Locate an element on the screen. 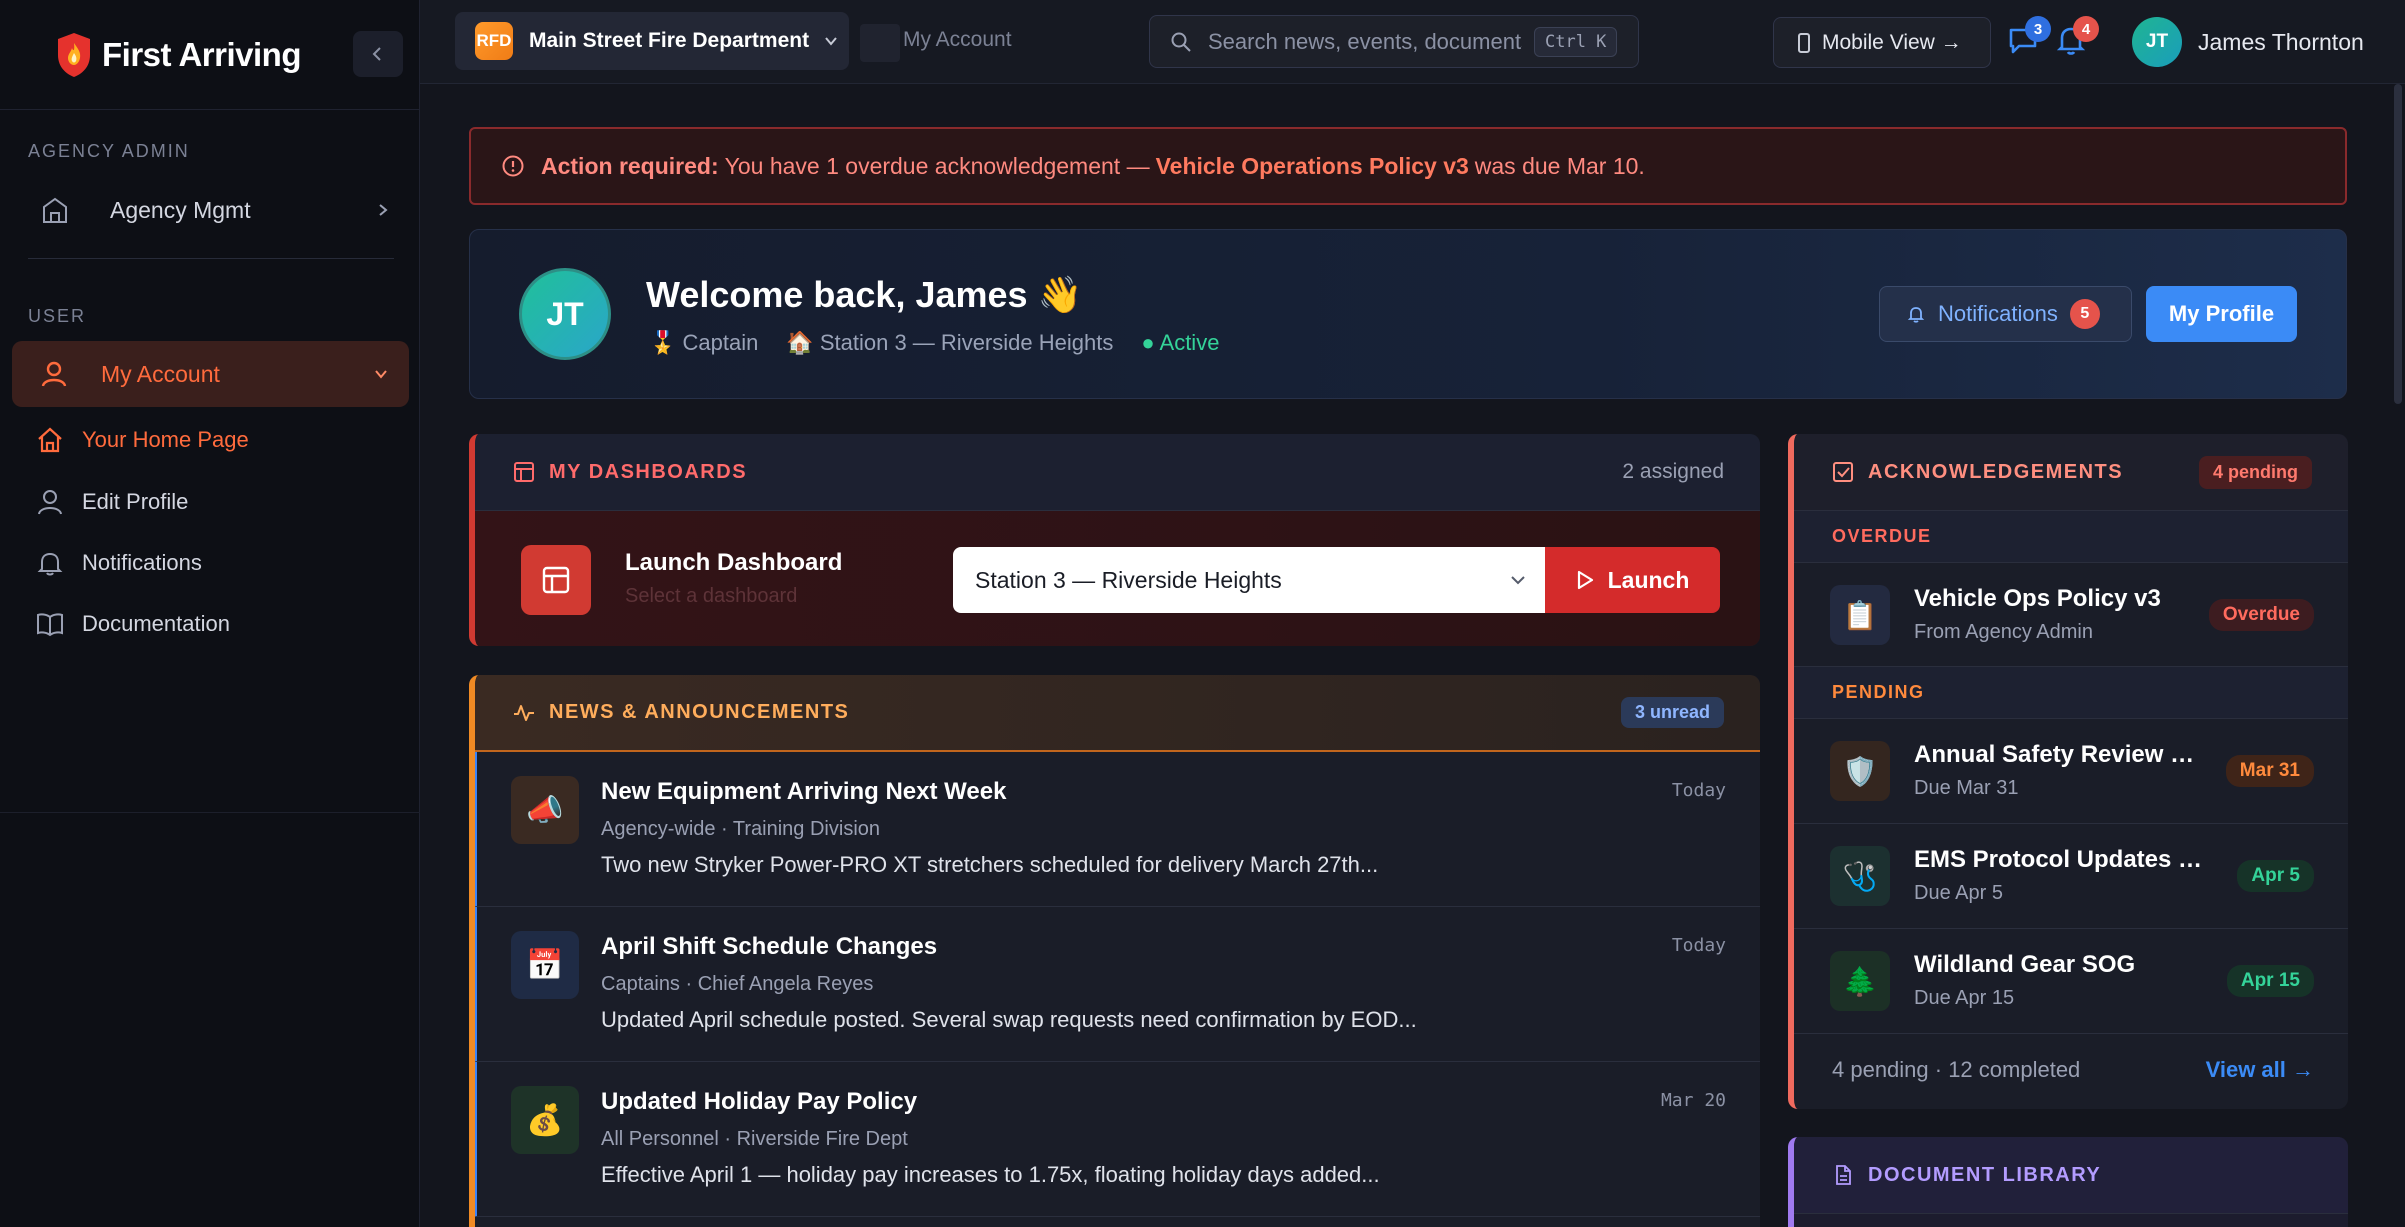 The height and width of the screenshot is (1227, 2405). station-label: 🏠 Station 3 — Riverside Heights is located at coordinates (950, 342).